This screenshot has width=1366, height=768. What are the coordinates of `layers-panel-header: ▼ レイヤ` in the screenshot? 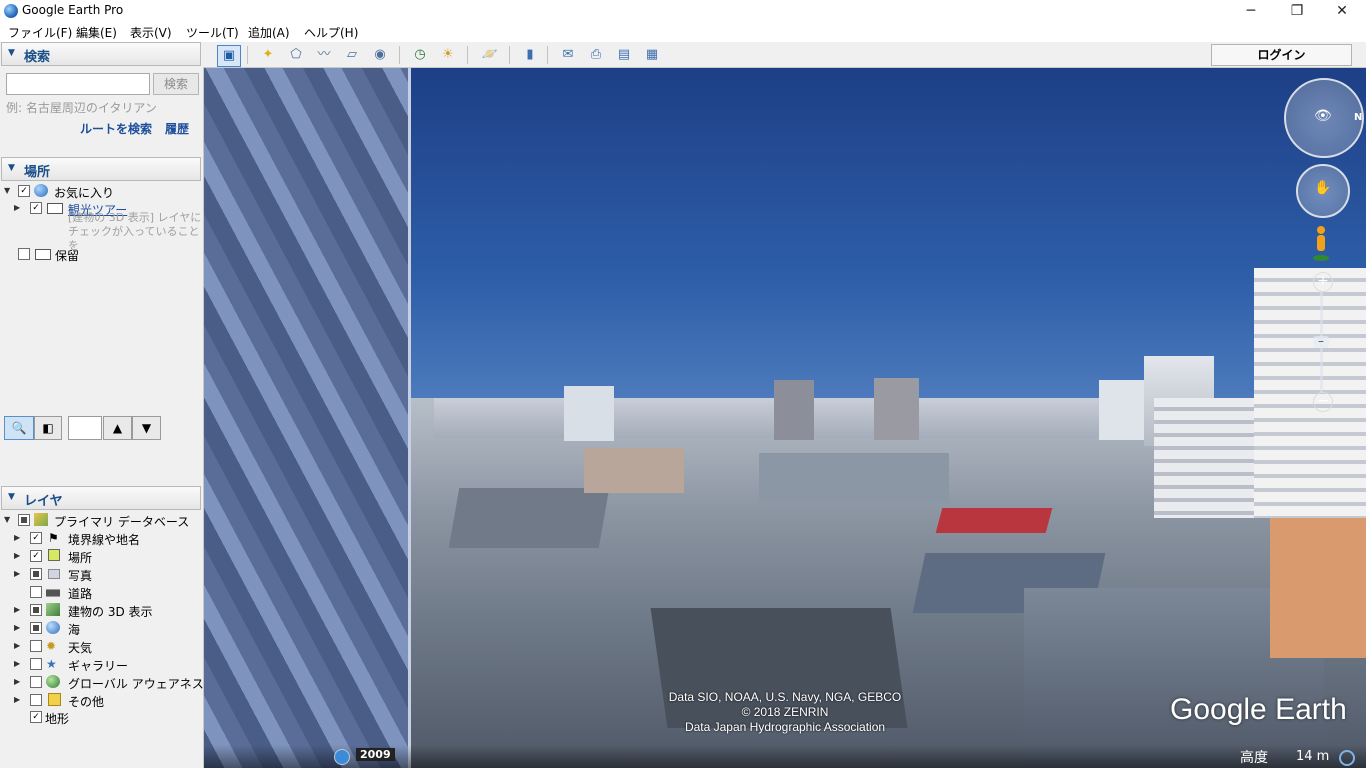 It's located at (101, 498).